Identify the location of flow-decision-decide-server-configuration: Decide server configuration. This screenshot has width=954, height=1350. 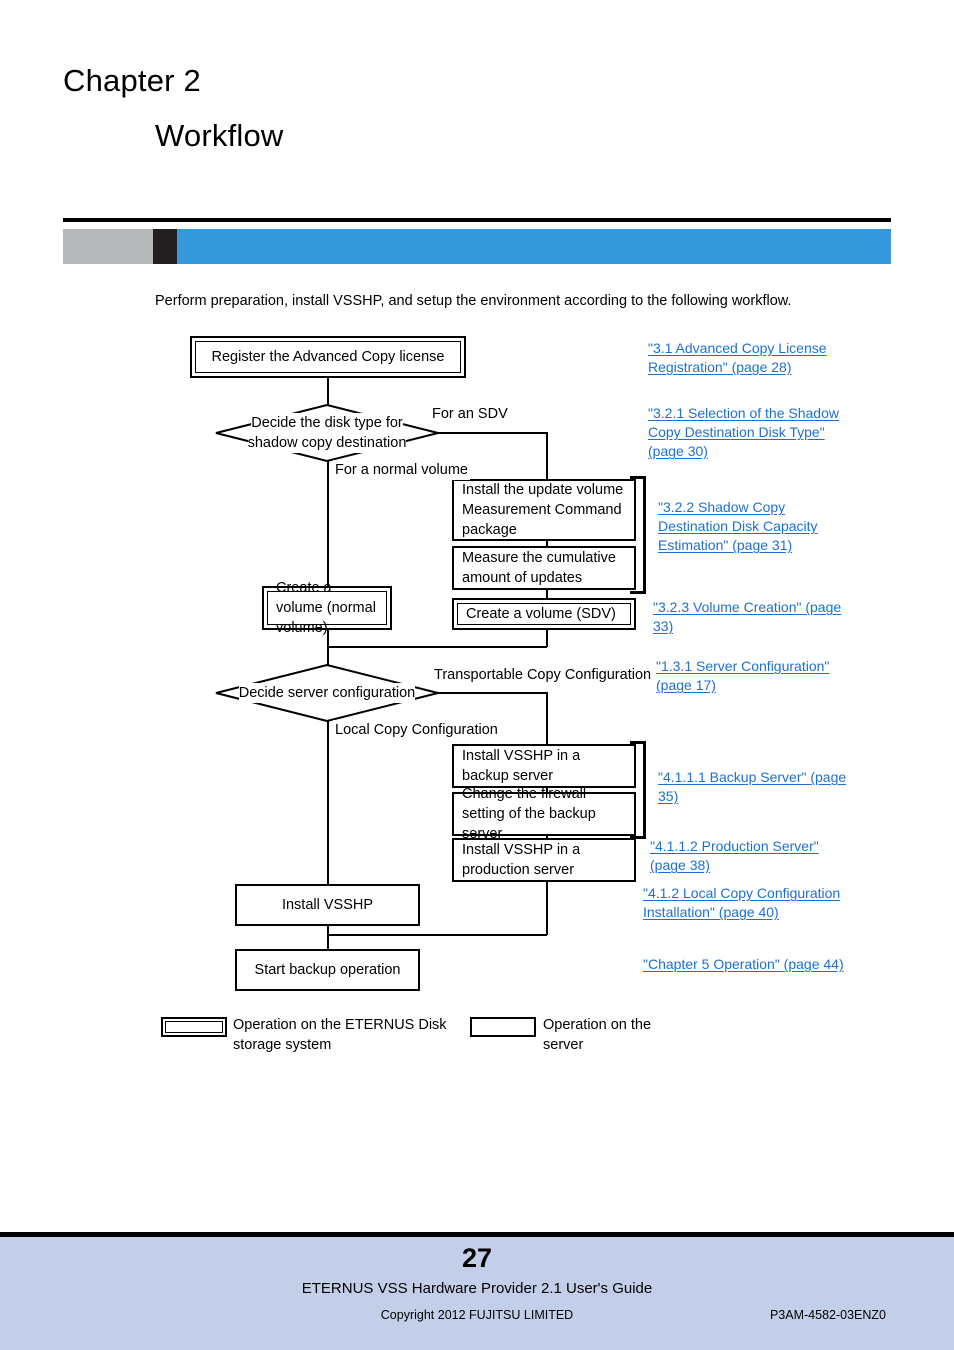
(327, 693).